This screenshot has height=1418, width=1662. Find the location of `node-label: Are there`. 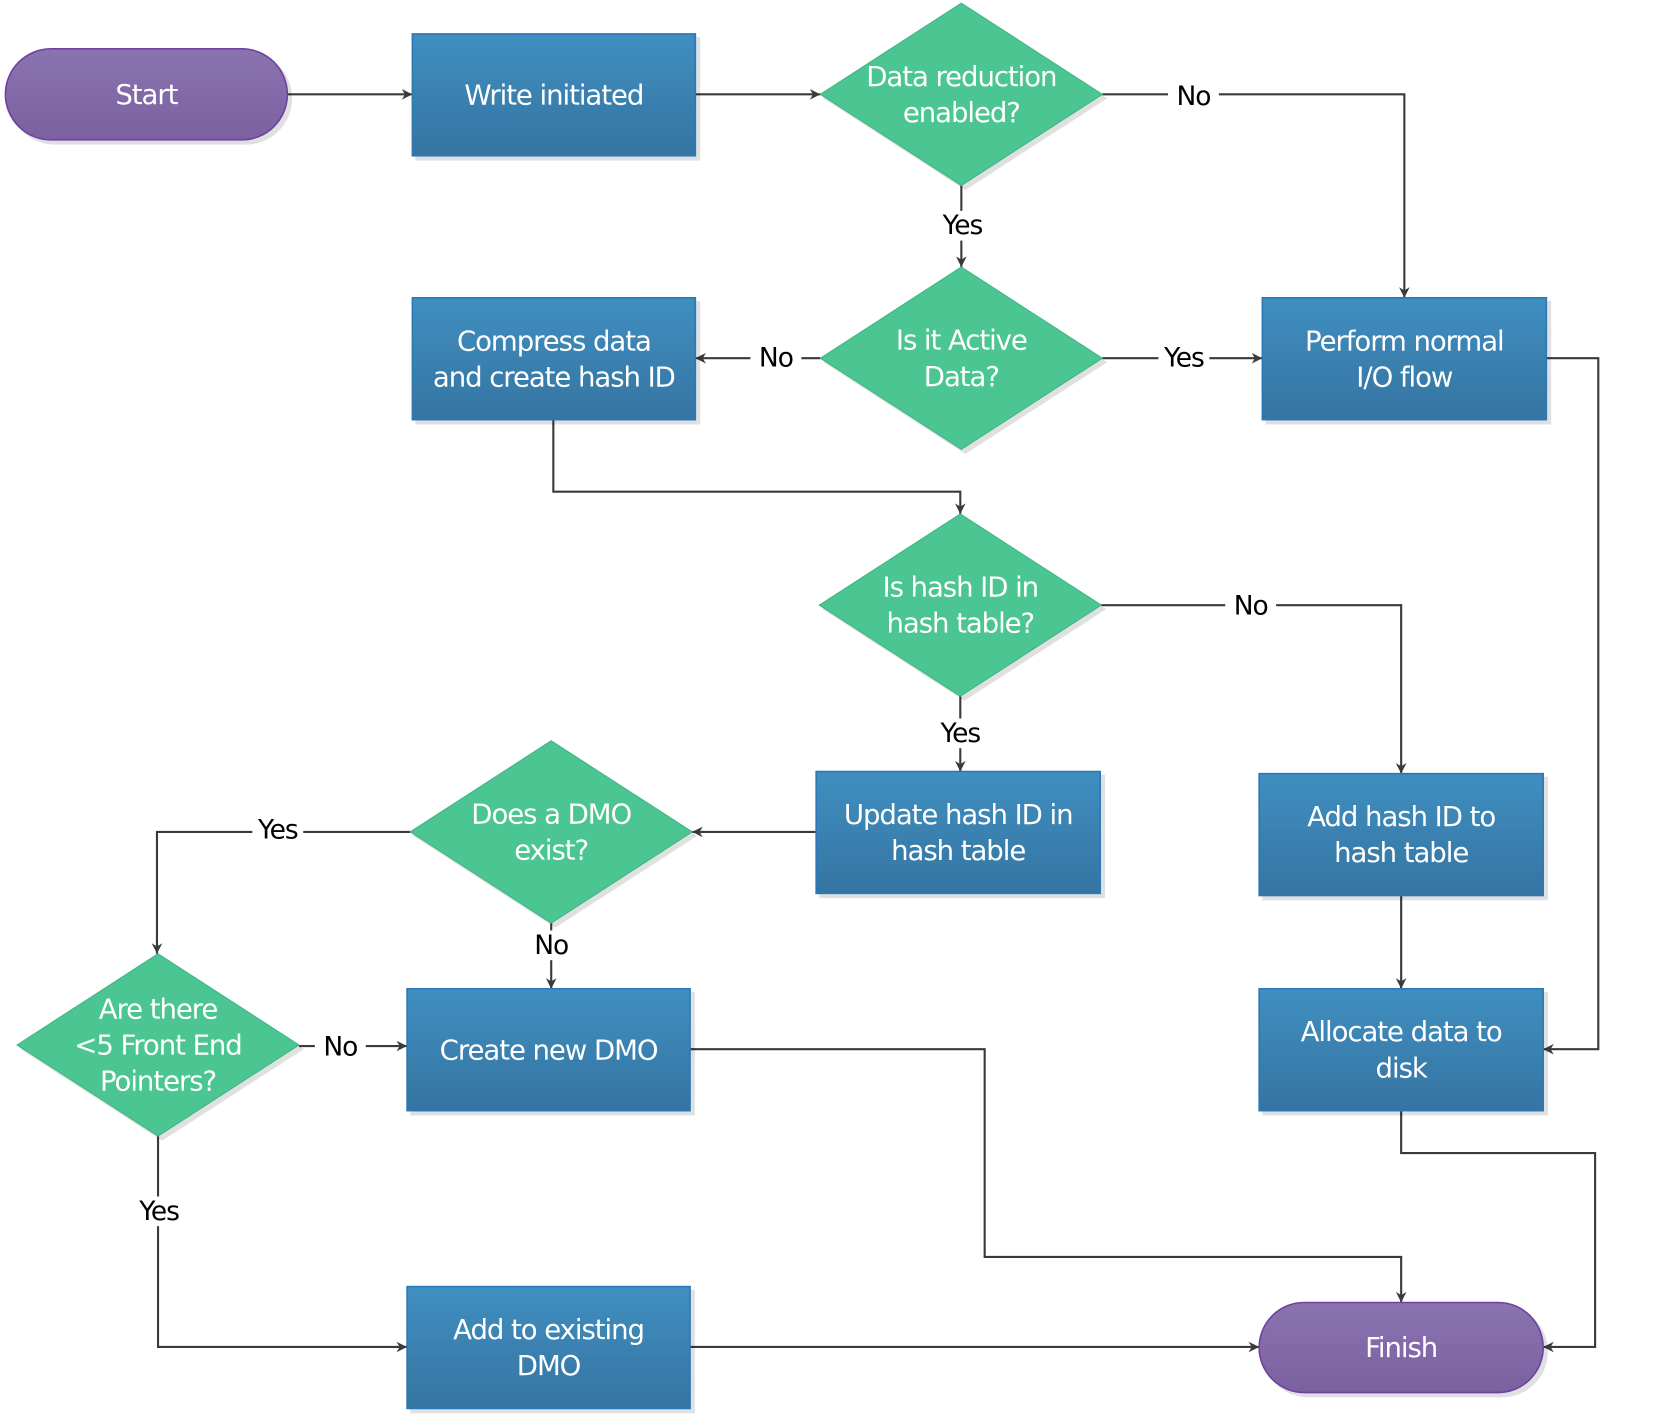

node-label: Are there is located at coordinates (158, 1009).